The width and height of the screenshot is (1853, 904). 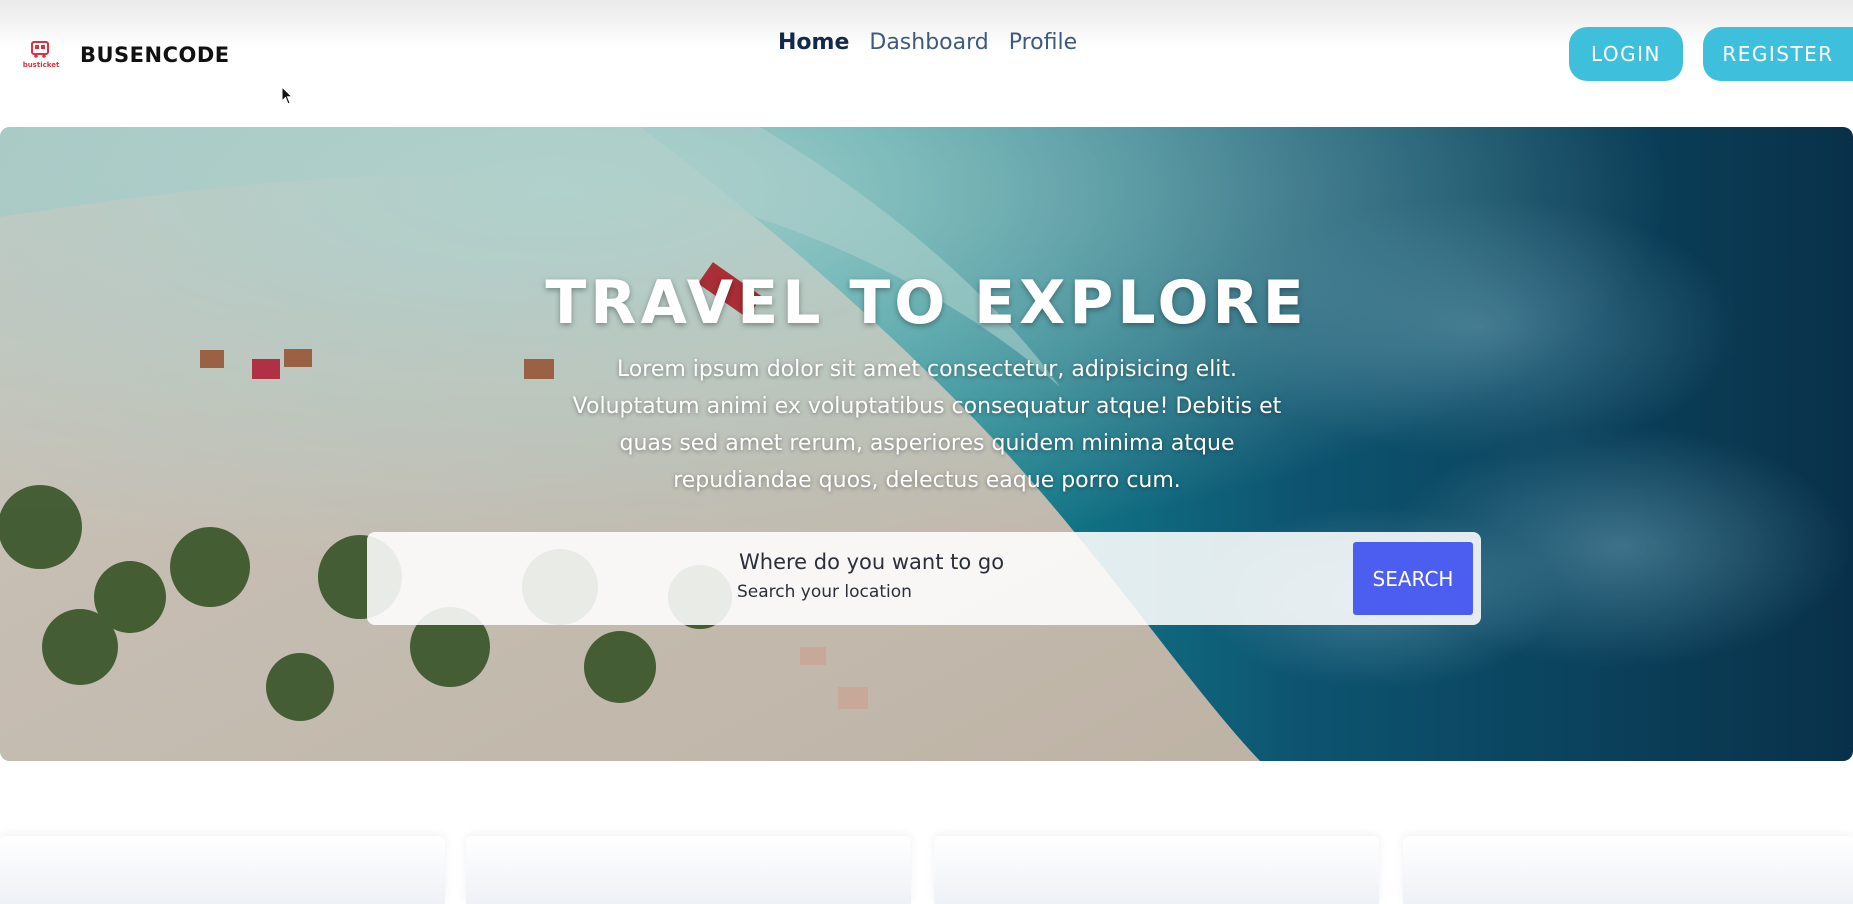 I want to click on login-button: LOGIN, so click(x=1626, y=54).